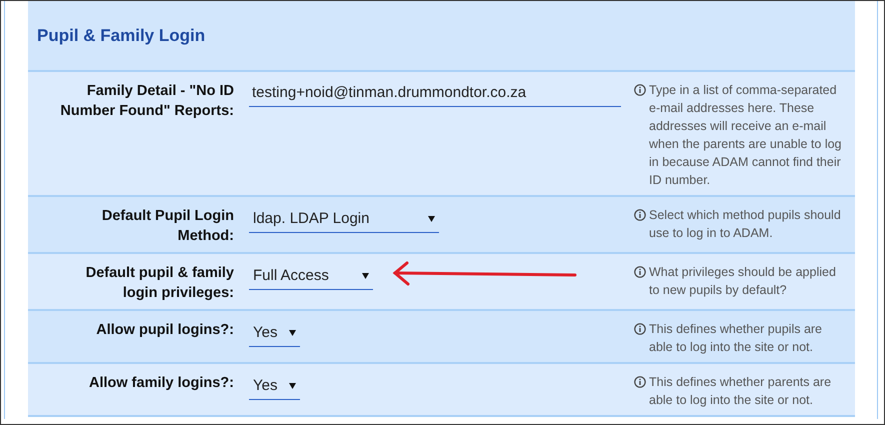  Describe the element at coordinates (164, 330) in the screenshot. I see `field-label: Allow pupil logins?:` at that location.